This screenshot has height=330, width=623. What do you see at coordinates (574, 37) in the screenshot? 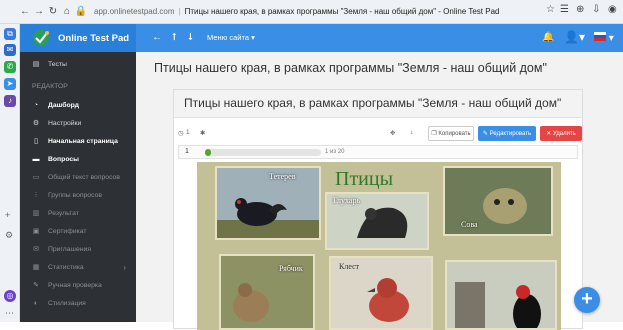
I see `user-icon: 👤▾` at bounding box center [574, 37].